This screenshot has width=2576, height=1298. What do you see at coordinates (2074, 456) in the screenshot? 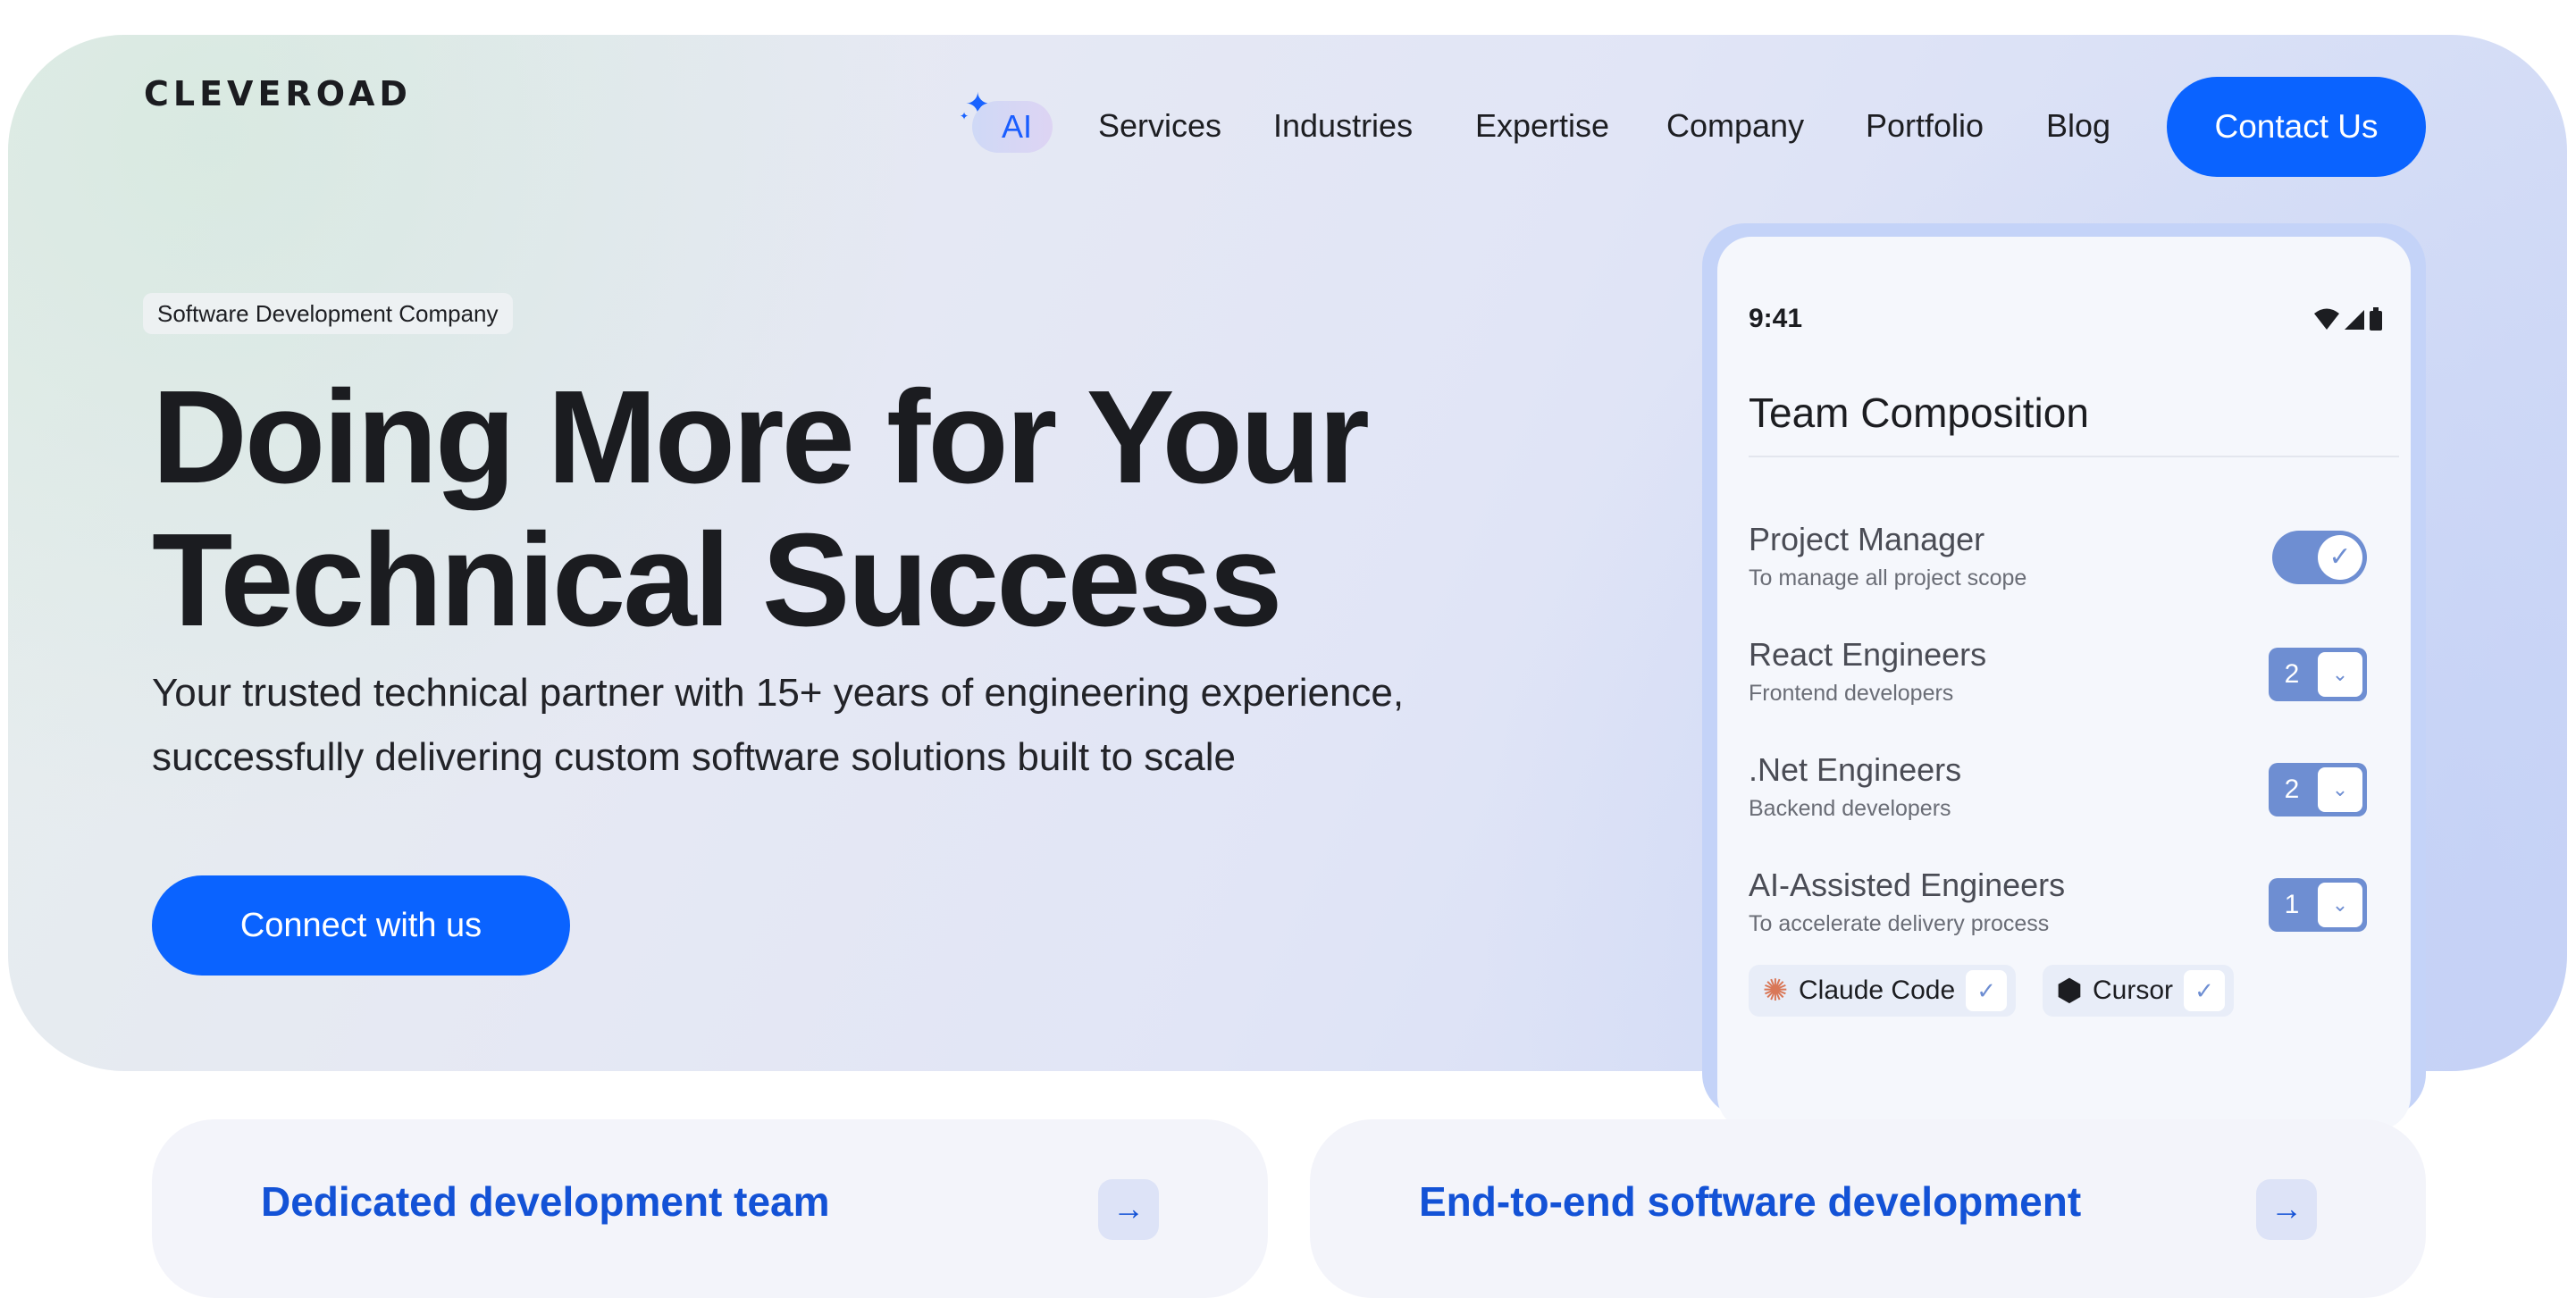
I see `divider` at bounding box center [2074, 456].